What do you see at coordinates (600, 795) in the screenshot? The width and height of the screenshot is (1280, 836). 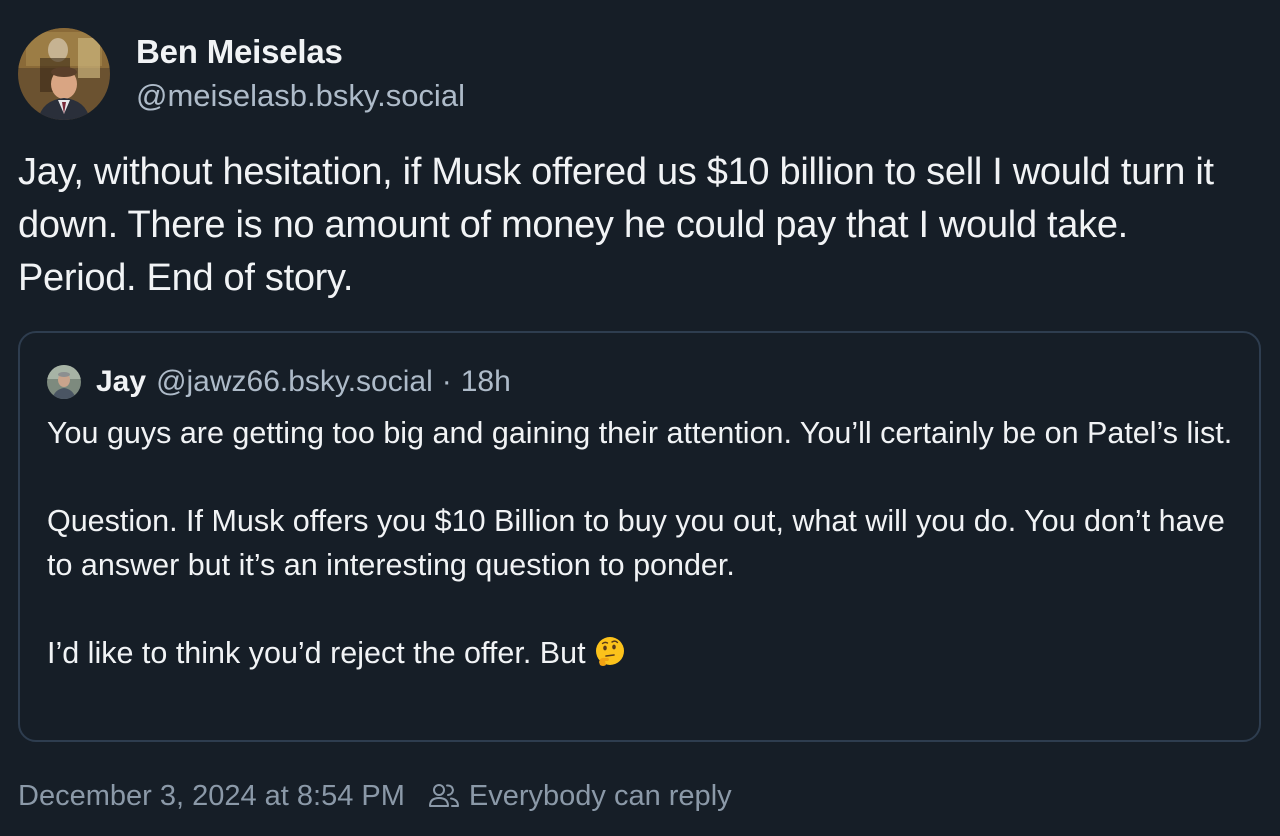 I see `reply-setting-label: Everybody can reply` at bounding box center [600, 795].